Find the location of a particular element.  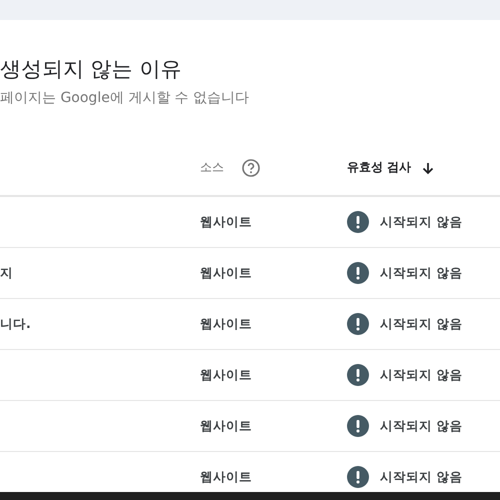

column-header: 유효성 검사 is located at coordinates (379, 167).